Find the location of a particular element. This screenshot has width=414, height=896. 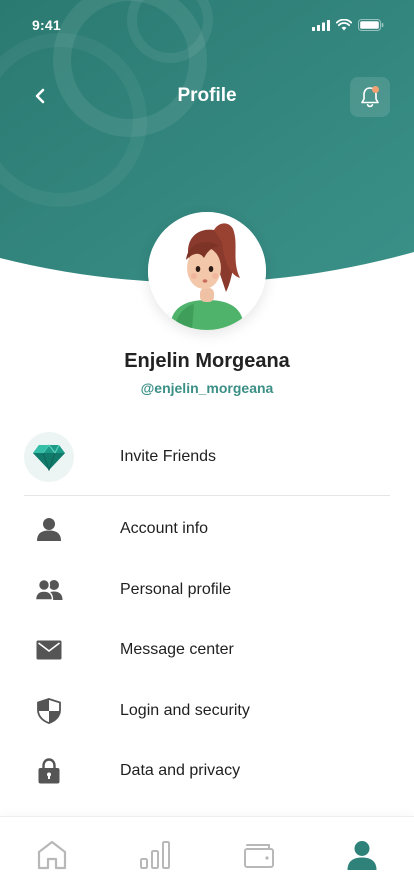

wallet-icon is located at coordinates (258, 855).